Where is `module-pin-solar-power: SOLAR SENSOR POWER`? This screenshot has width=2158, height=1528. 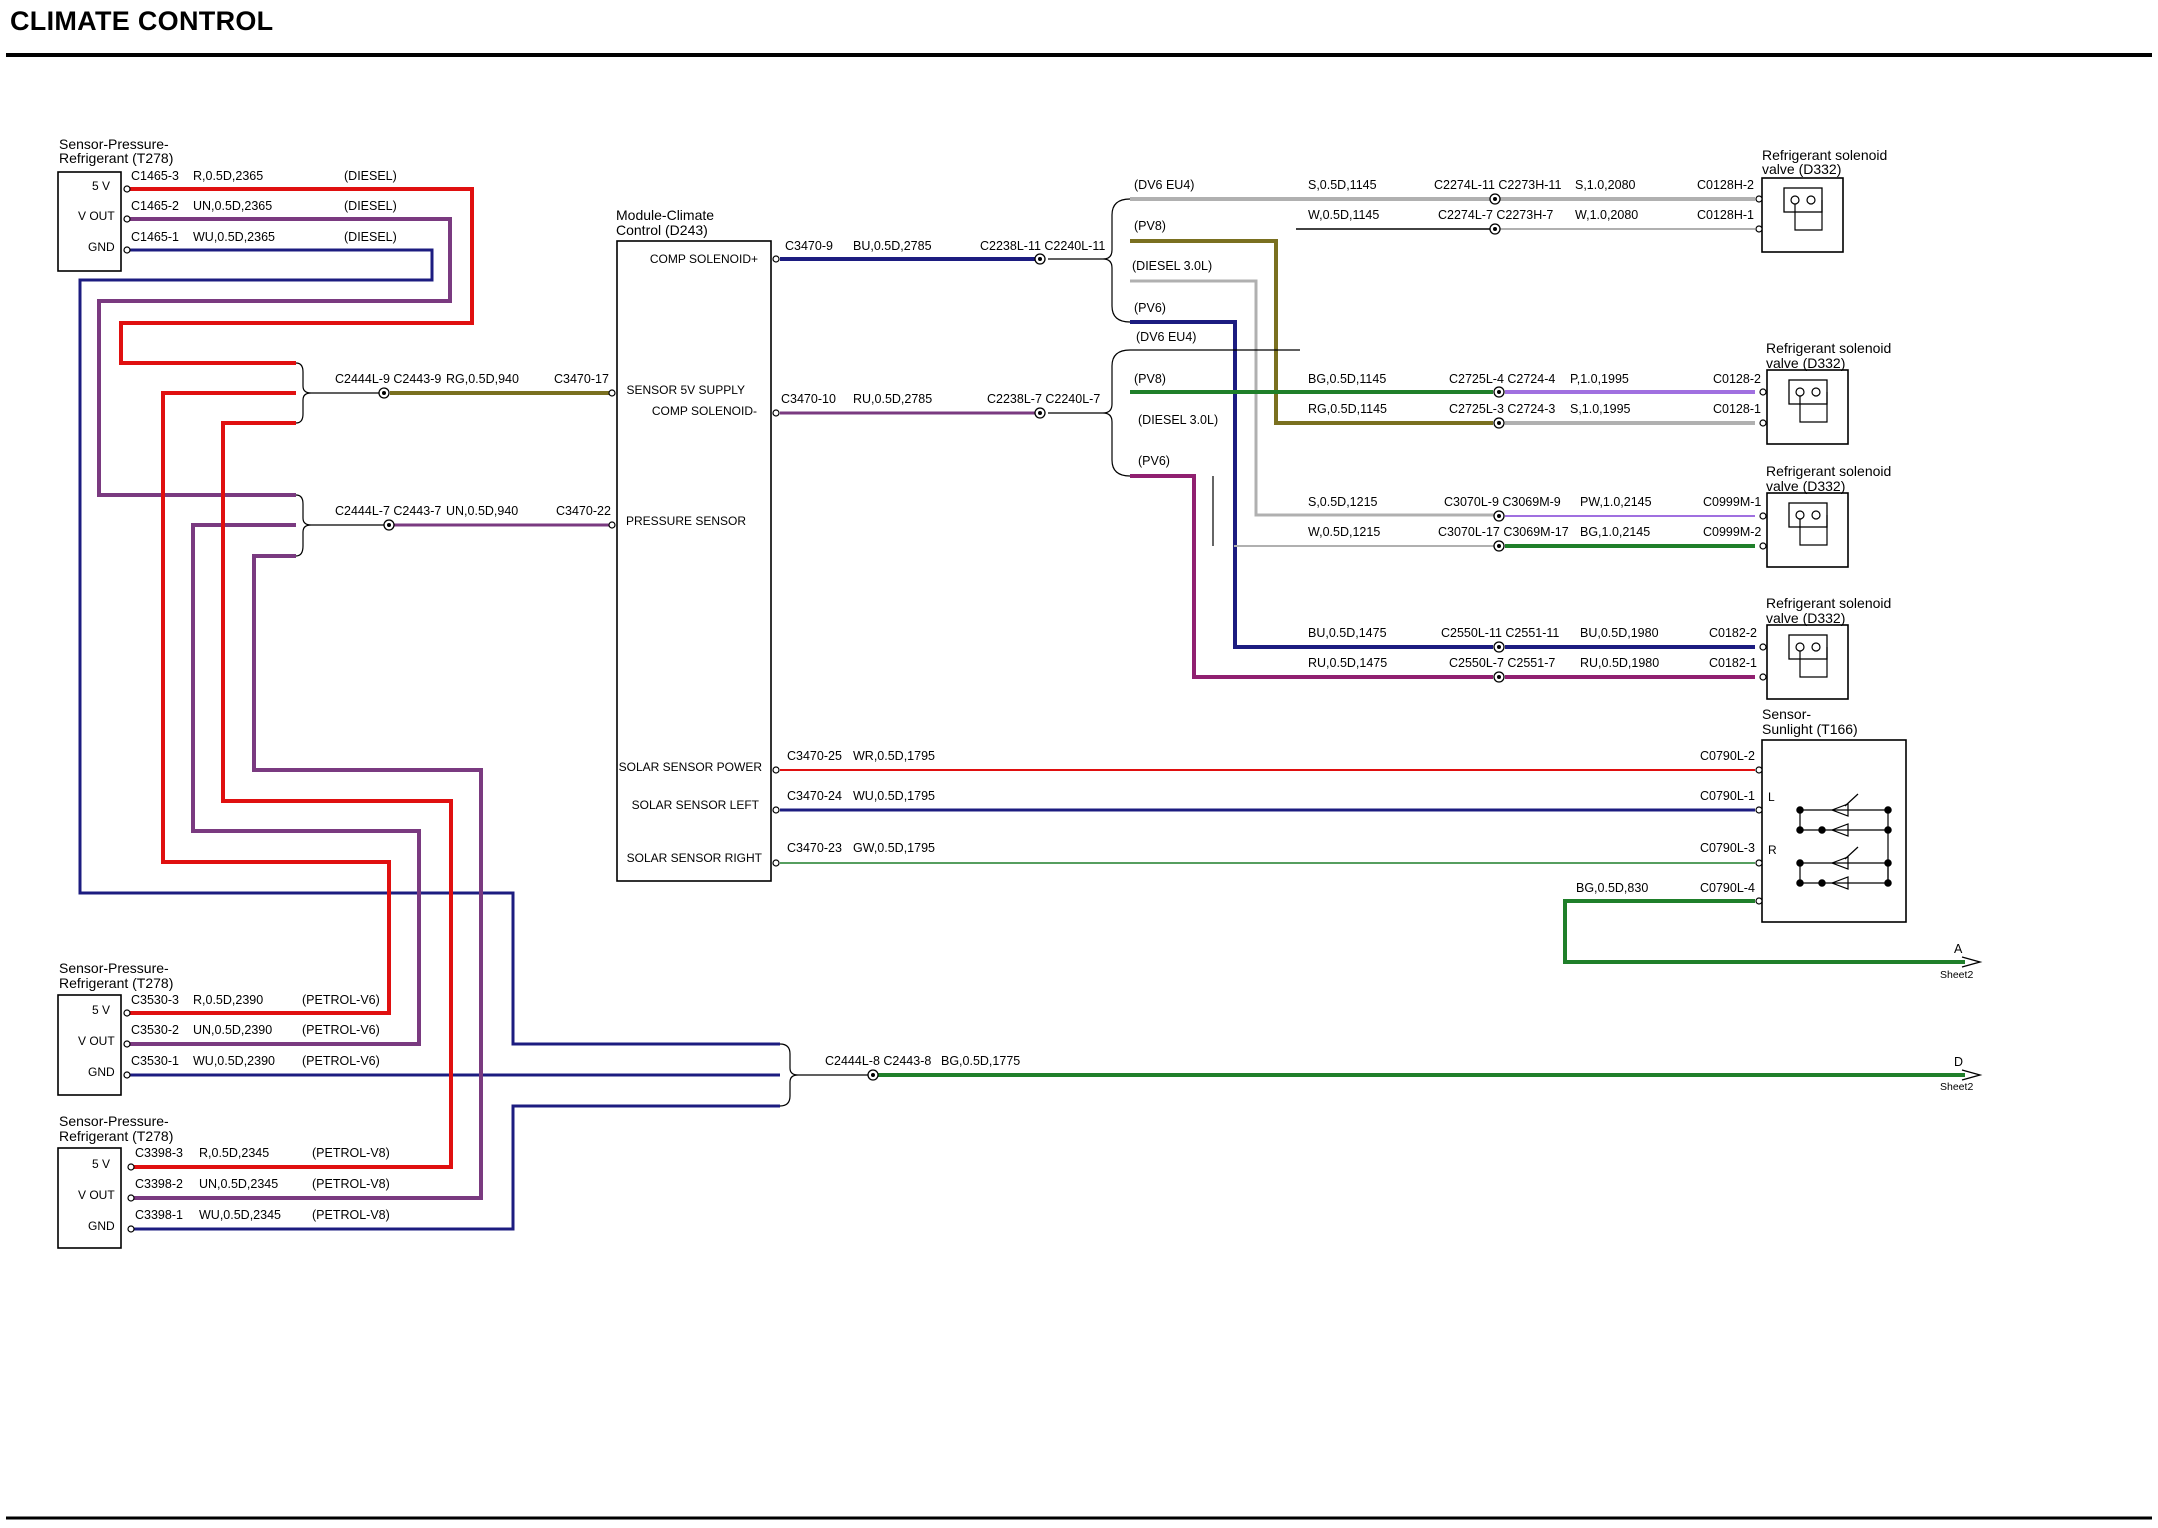
module-pin-solar-power: SOLAR SENSOR POWER is located at coordinates (691, 767).